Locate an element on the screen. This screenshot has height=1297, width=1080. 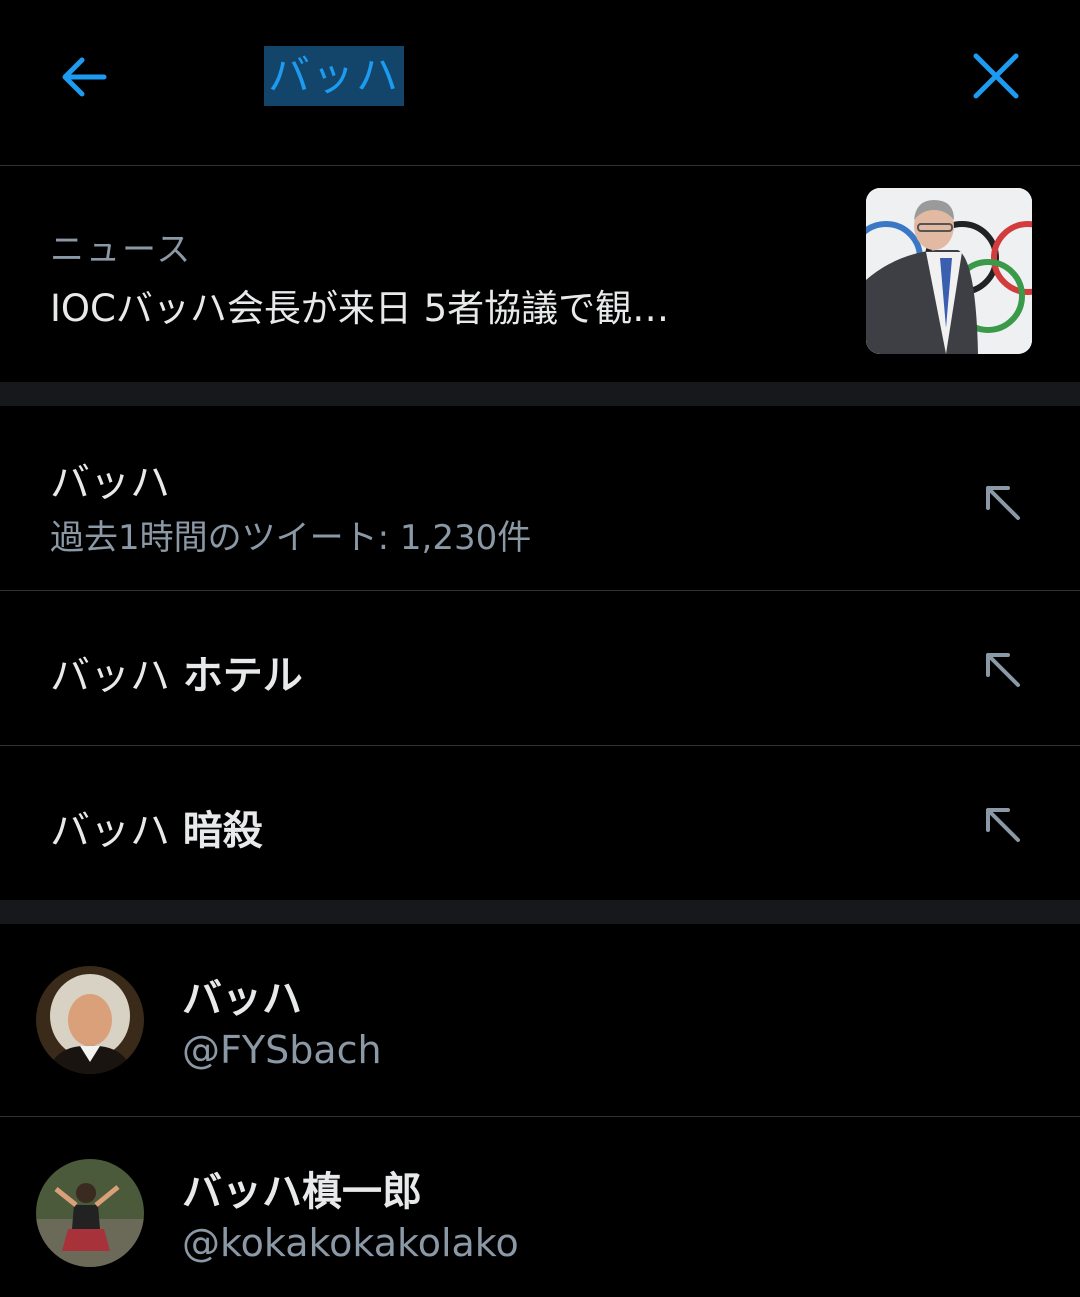
search-input: バッハ is located at coordinates (334, 76).